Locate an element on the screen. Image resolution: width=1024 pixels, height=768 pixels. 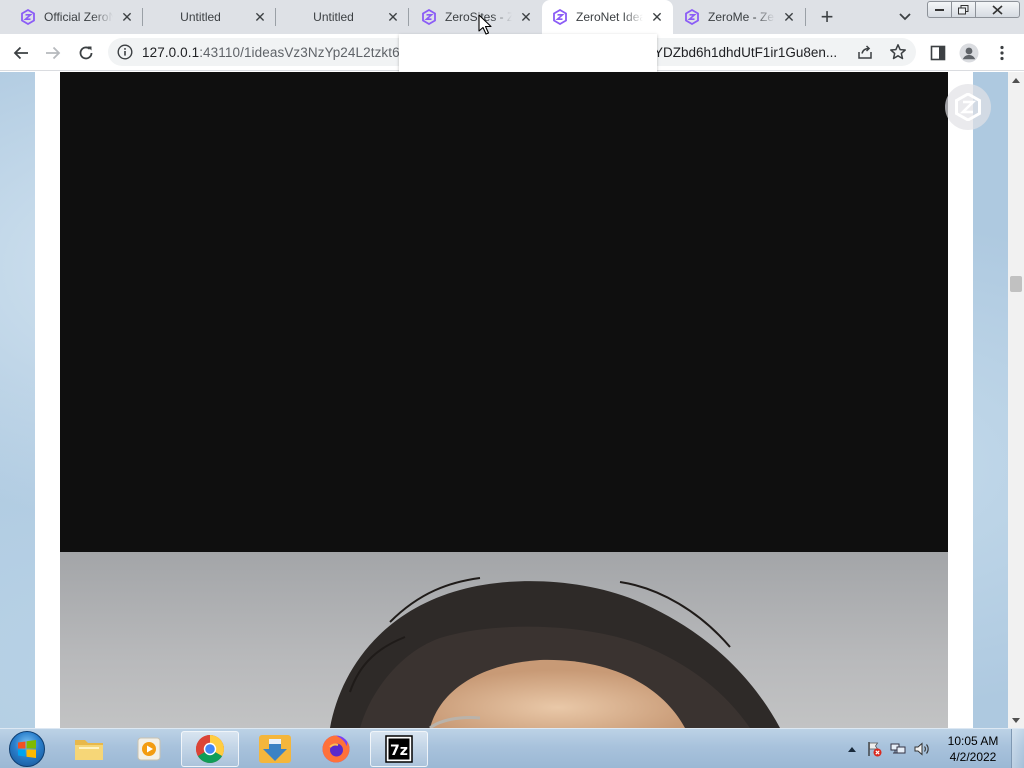
clock-time: 10:05 AM is located at coordinates (973, 741).